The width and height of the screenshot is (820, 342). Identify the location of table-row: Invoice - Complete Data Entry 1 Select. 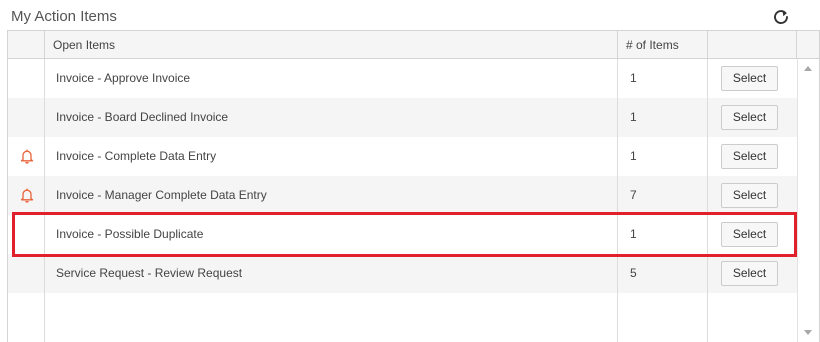
(402, 156).